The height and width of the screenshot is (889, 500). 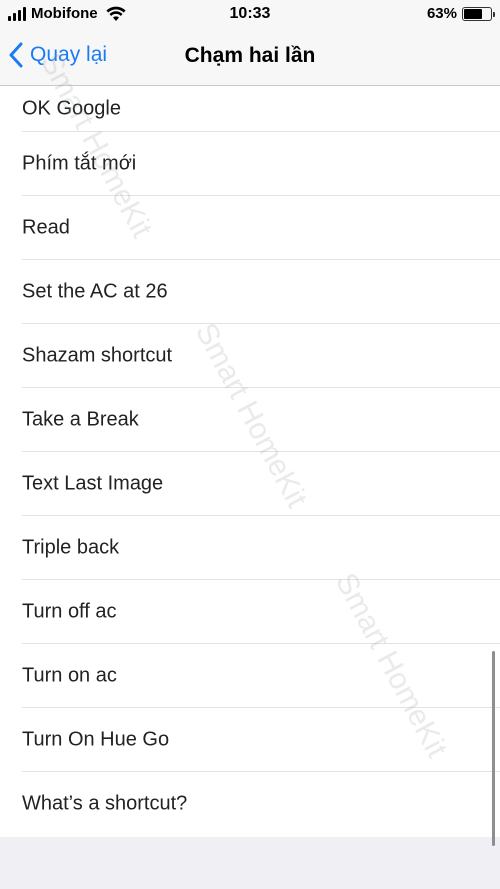 I want to click on list-item-label: Take a Break, so click(x=80, y=419).